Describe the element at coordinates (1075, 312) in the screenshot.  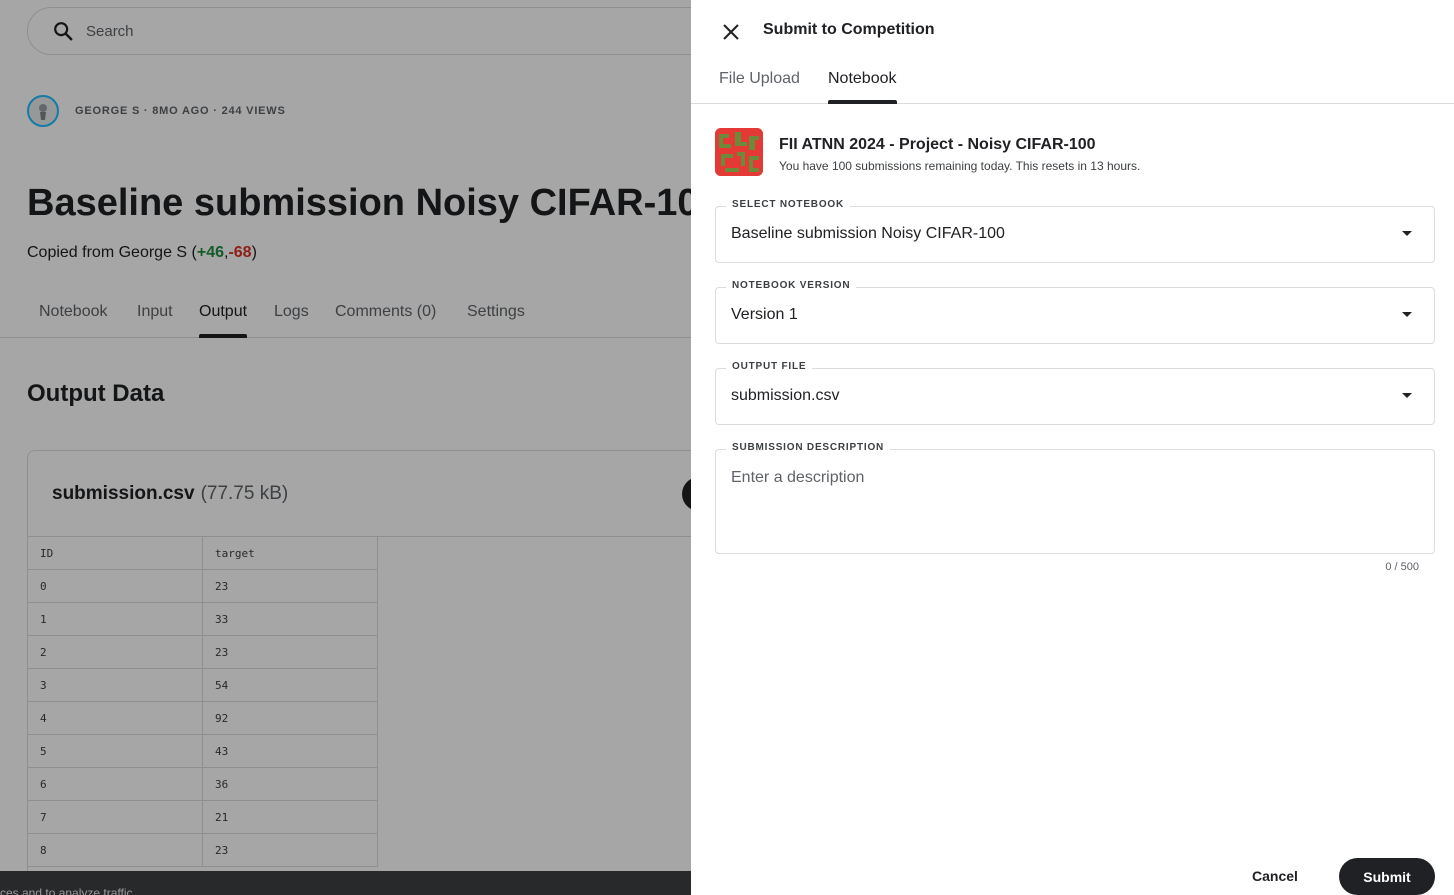
I see `notebook-version-dropdown: NOTEBOOK VERSION Version 1` at that location.